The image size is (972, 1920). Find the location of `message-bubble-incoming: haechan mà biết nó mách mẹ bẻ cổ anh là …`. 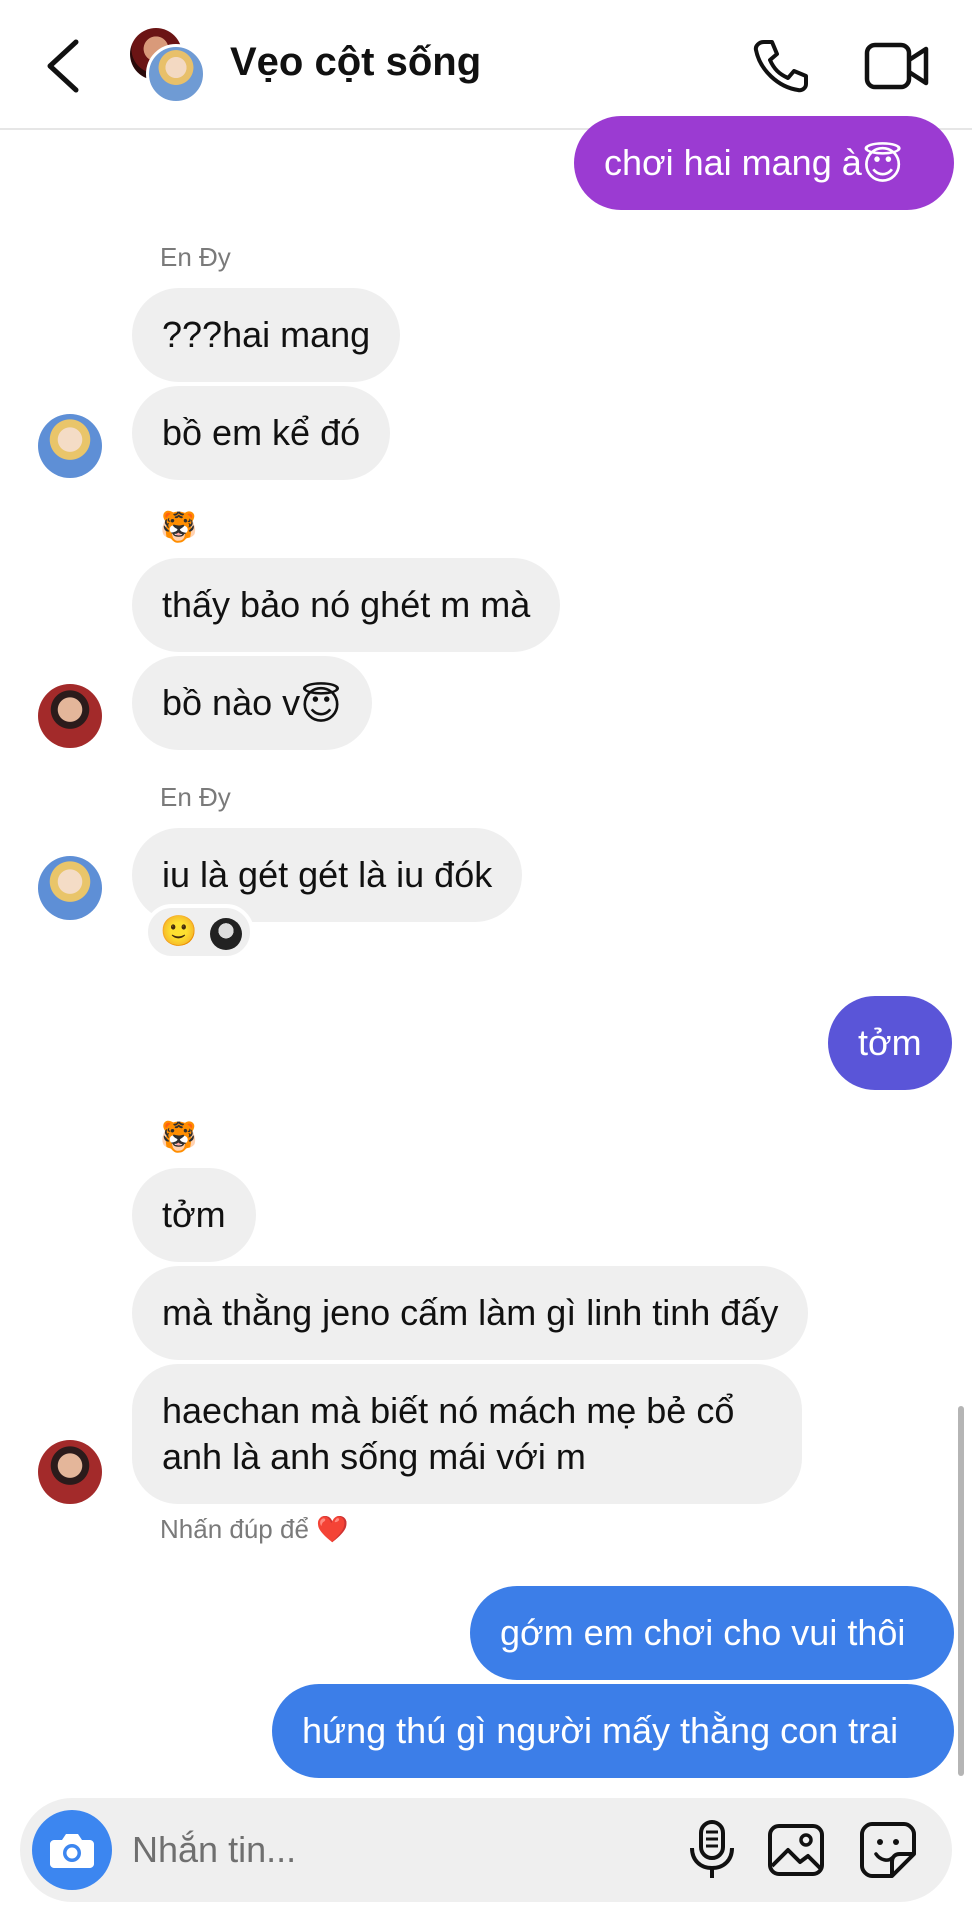

message-bubble-incoming: haechan mà biết nó mách mẹ bẻ cổ anh là … is located at coordinates (467, 1434).